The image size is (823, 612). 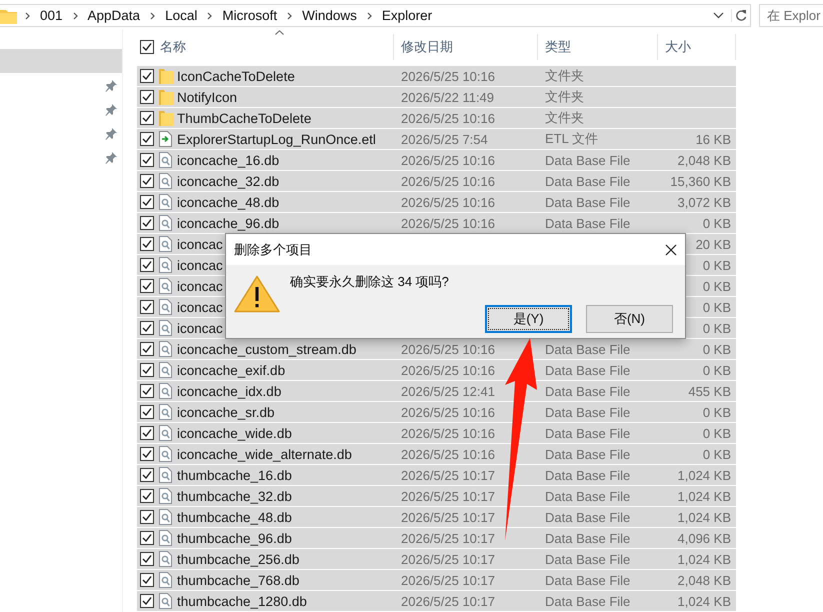 I want to click on document-icon, so click(x=165, y=139).